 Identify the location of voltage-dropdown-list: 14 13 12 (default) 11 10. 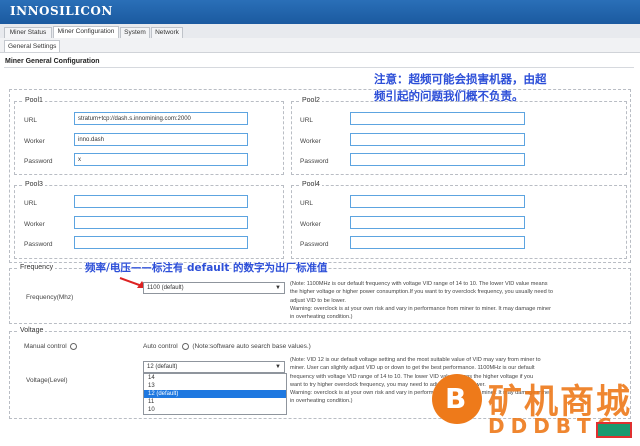
(215, 394).